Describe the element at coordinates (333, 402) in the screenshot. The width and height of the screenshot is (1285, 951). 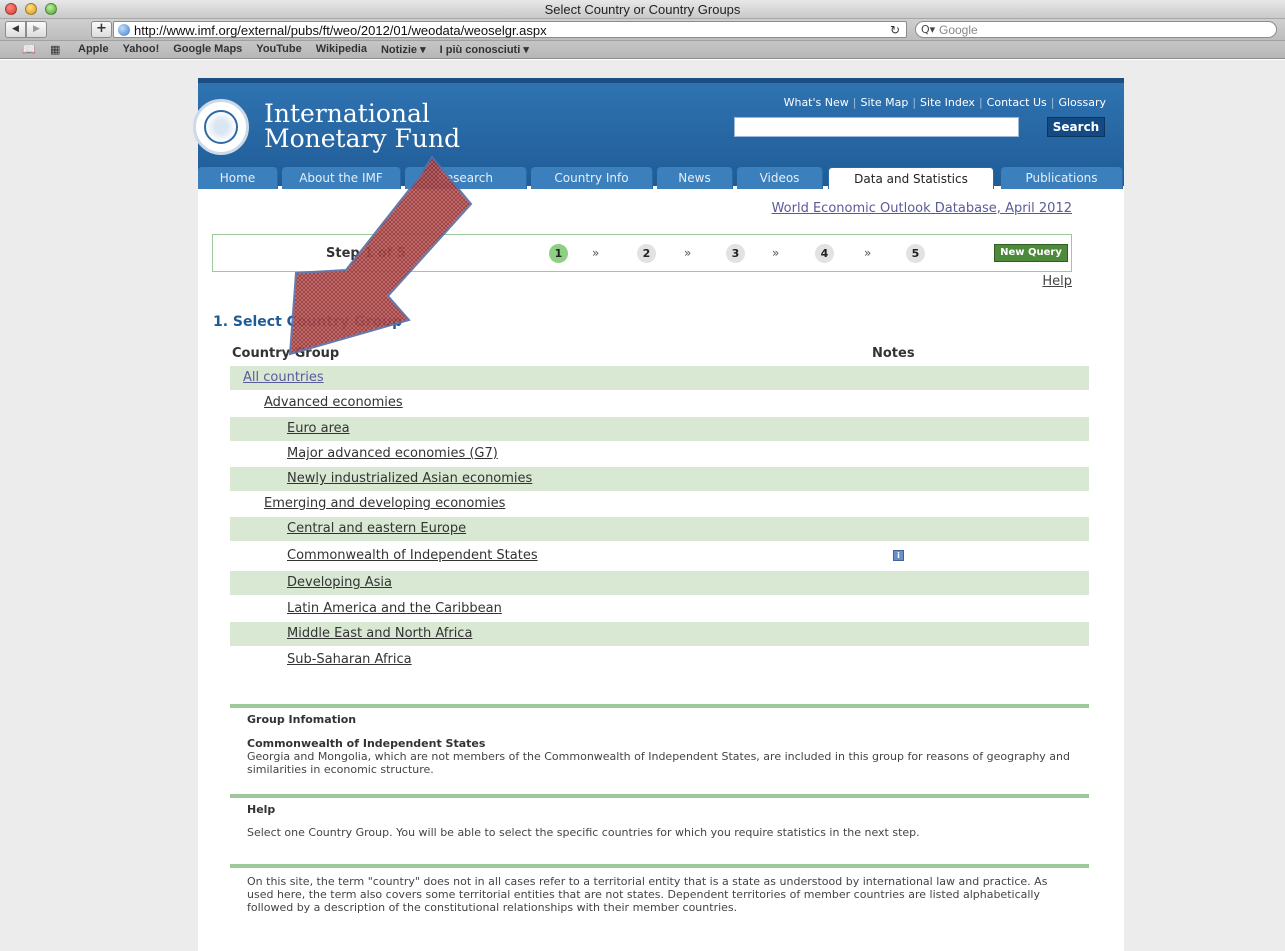
I see `group-link-advanced-economies: Advanced economies` at that location.